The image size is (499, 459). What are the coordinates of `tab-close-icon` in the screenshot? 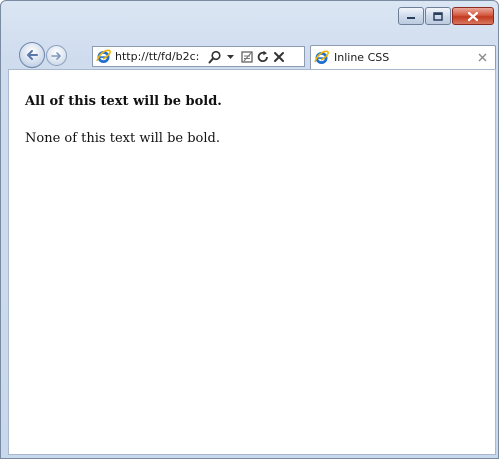 It's located at (482, 57).